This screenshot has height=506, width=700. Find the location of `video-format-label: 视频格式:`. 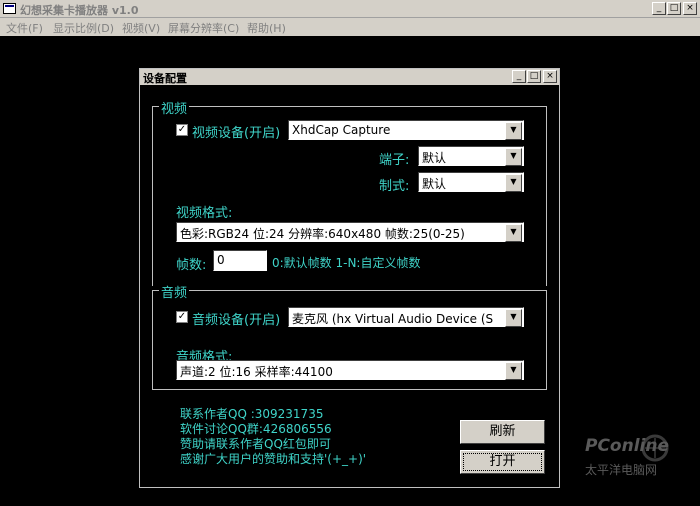

video-format-label: 视频格式: is located at coordinates (204, 213).